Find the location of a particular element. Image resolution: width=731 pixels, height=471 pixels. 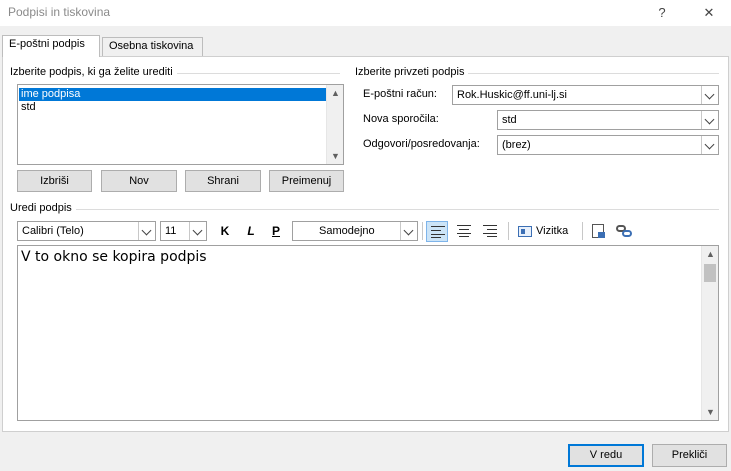

bold-button: K is located at coordinates (225, 231).